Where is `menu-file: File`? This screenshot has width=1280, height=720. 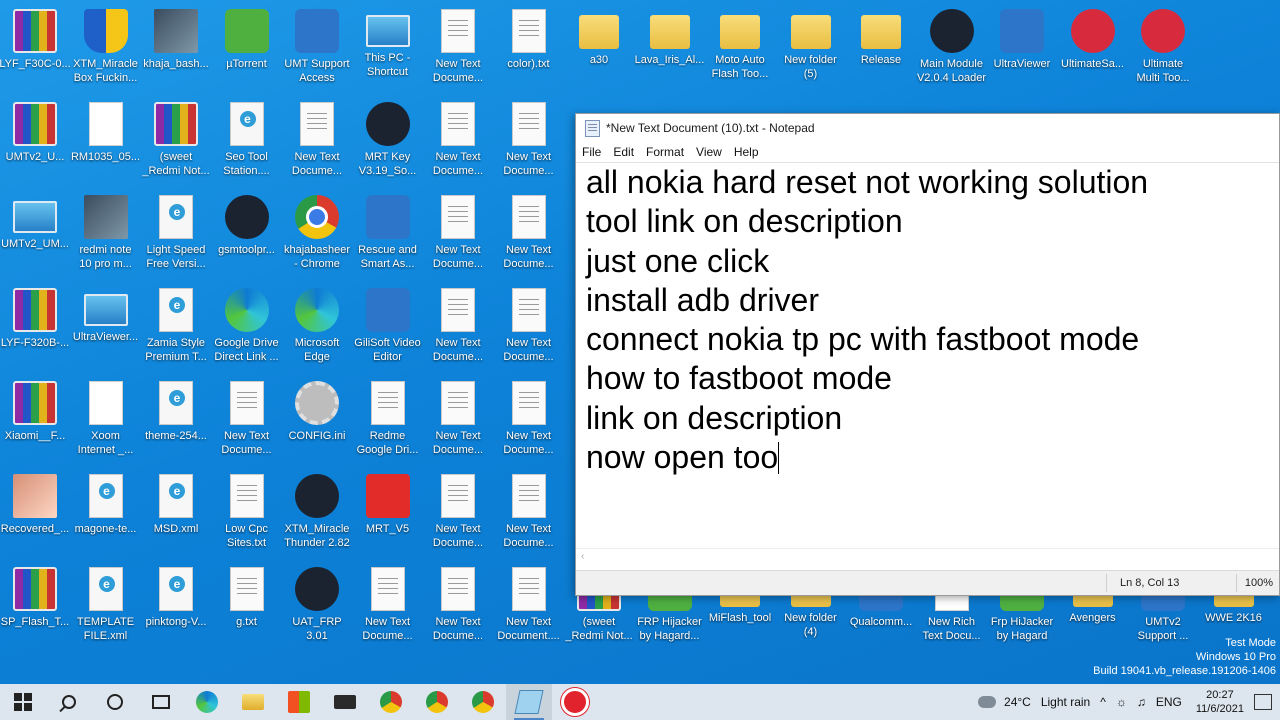 menu-file: File is located at coordinates (591, 152).